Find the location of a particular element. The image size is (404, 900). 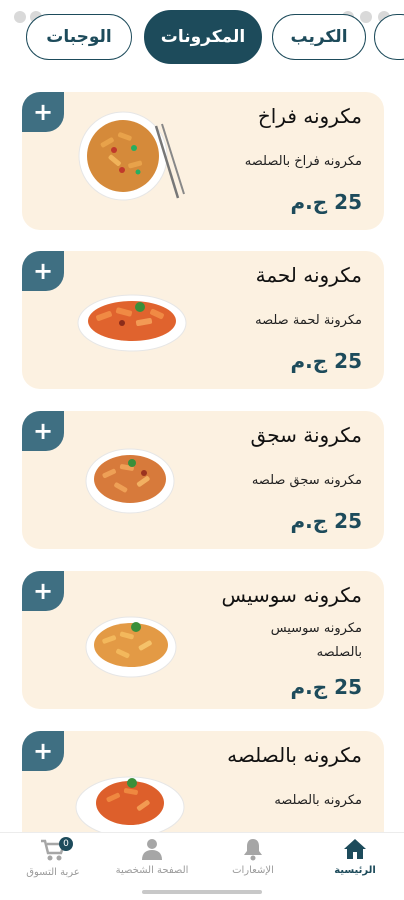

product-description: مكرونه سوسيس بالصلصه is located at coordinates (316, 640).